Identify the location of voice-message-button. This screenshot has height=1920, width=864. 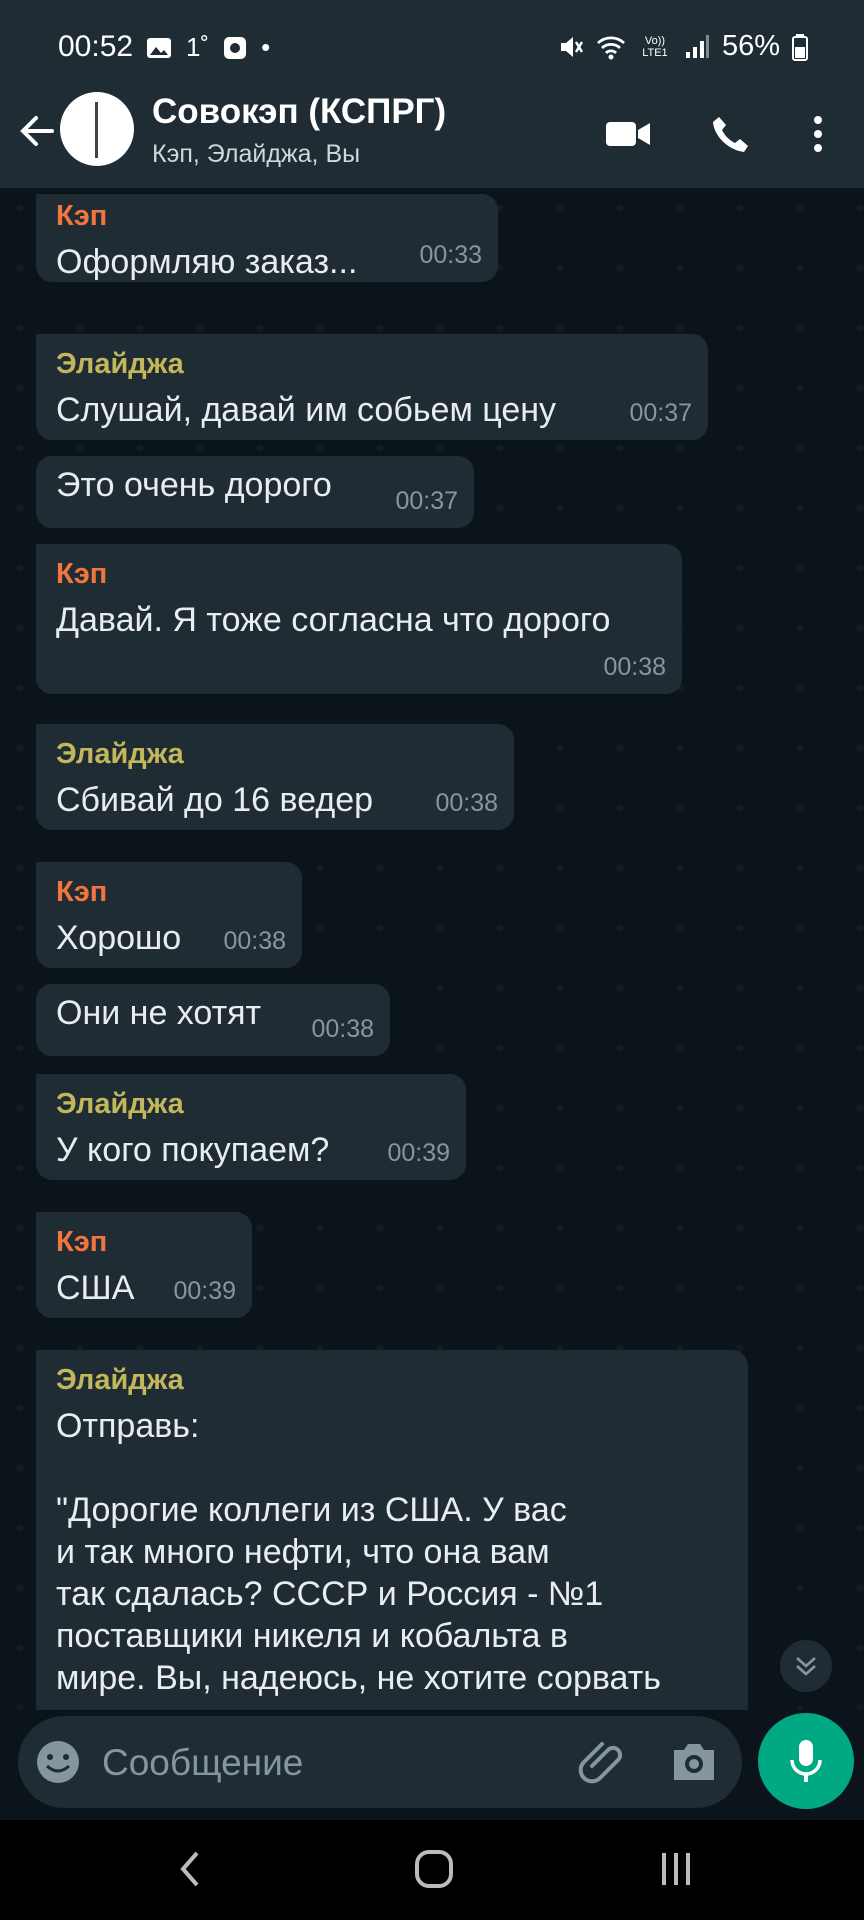
(806, 1761).